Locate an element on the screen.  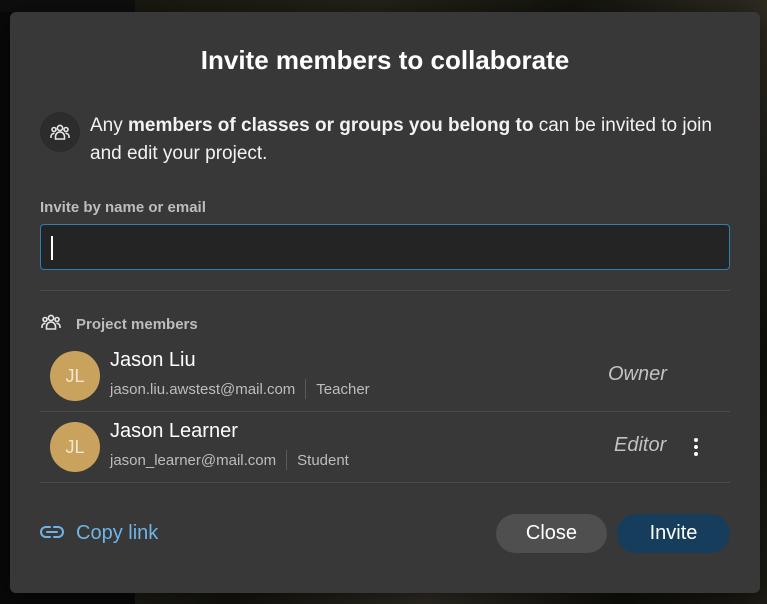
info-prefix: Any is located at coordinates (109, 125).